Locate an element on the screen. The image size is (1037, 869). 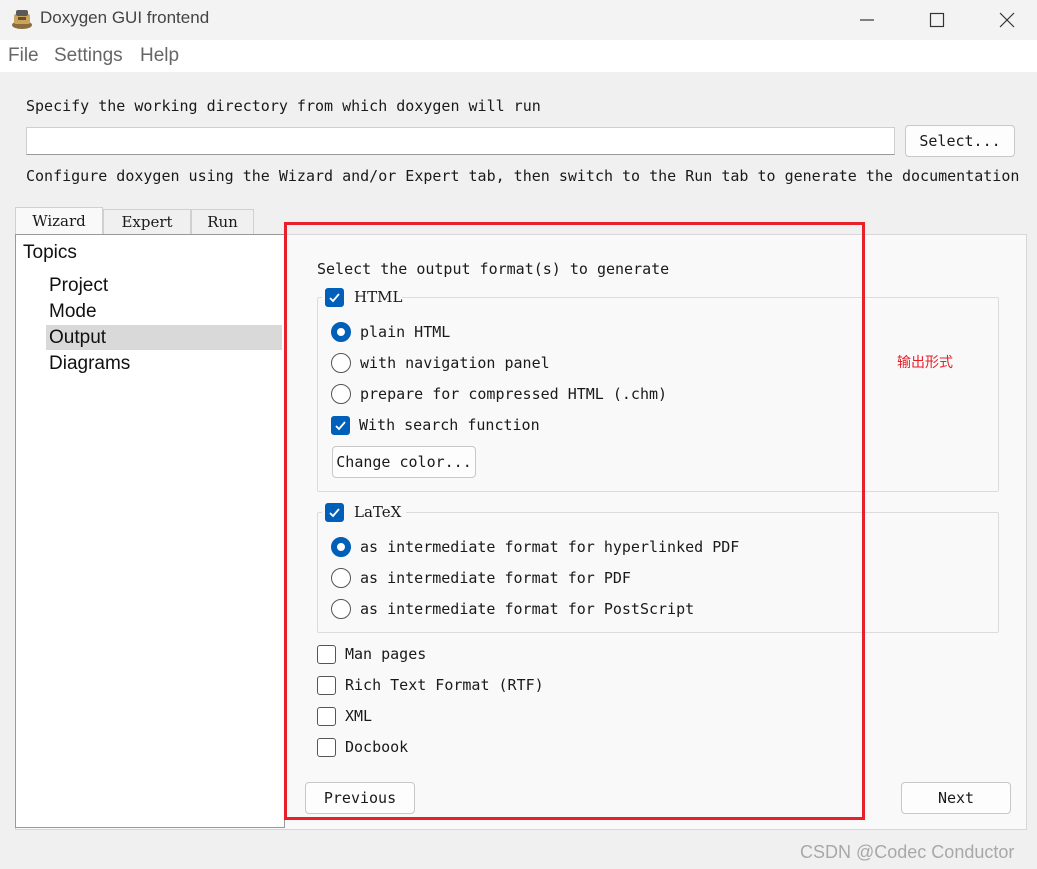
maximize-icon is located at coordinates (937, 20).